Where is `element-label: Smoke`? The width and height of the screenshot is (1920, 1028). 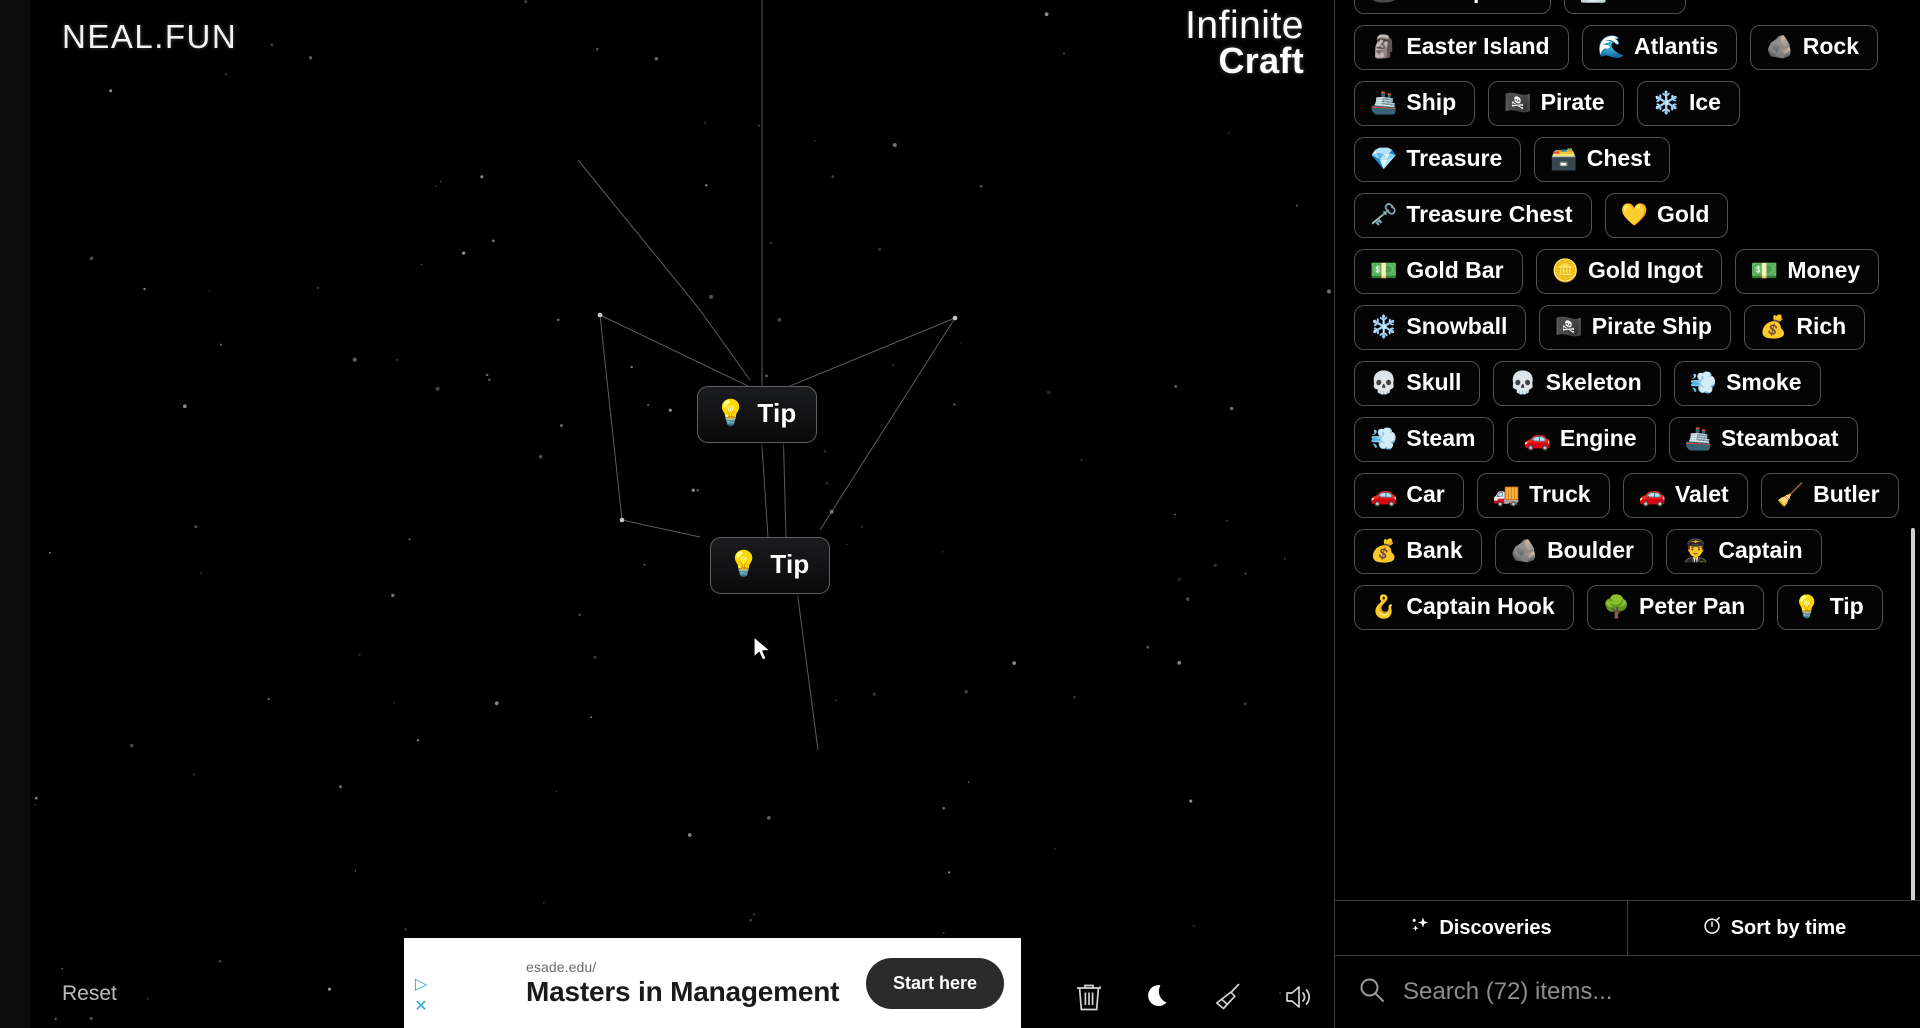
element-label: Smoke is located at coordinates (1764, 382).